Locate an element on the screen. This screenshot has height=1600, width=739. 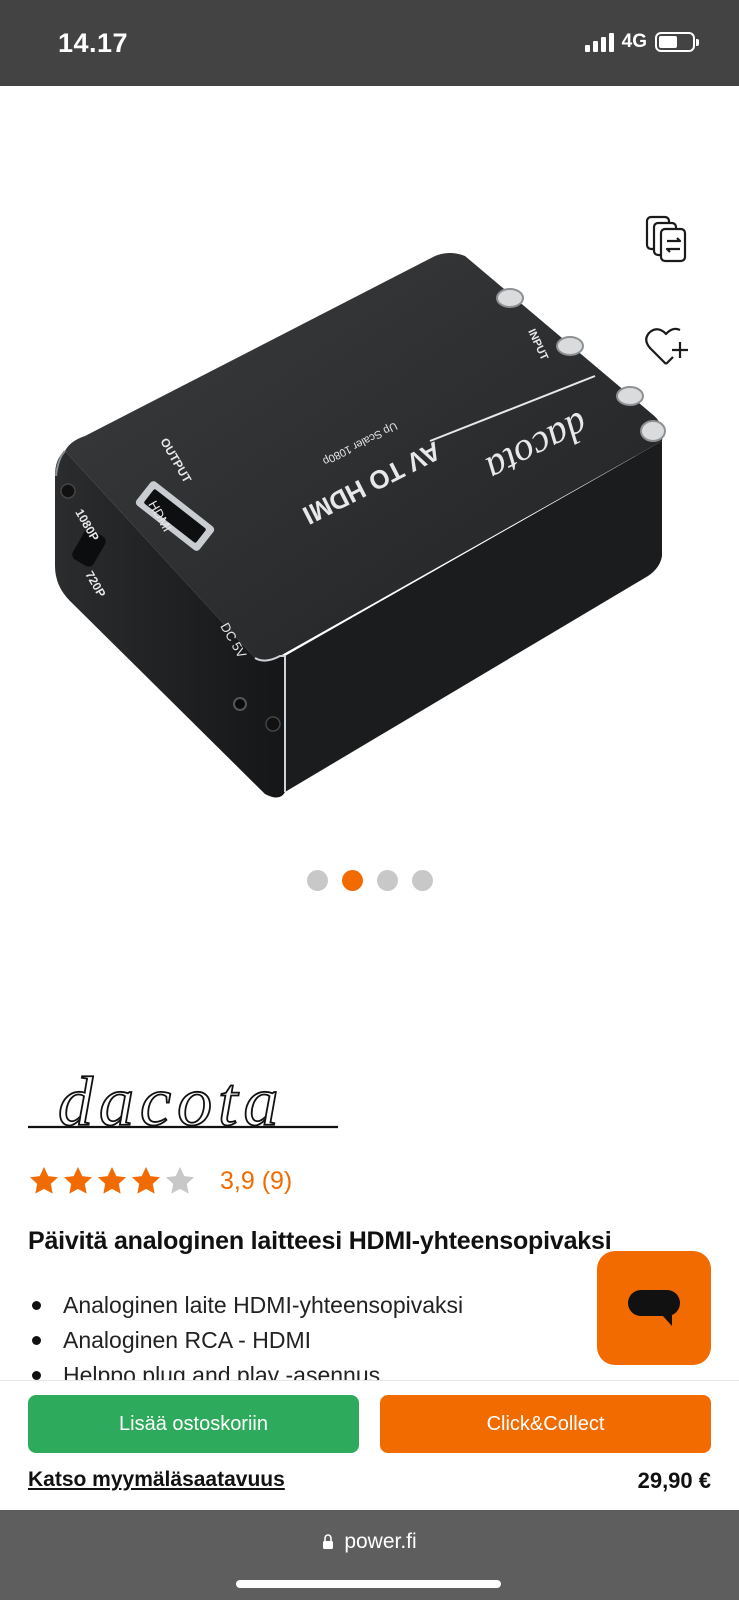
rating-stars is located at coordinates (112, 1181).